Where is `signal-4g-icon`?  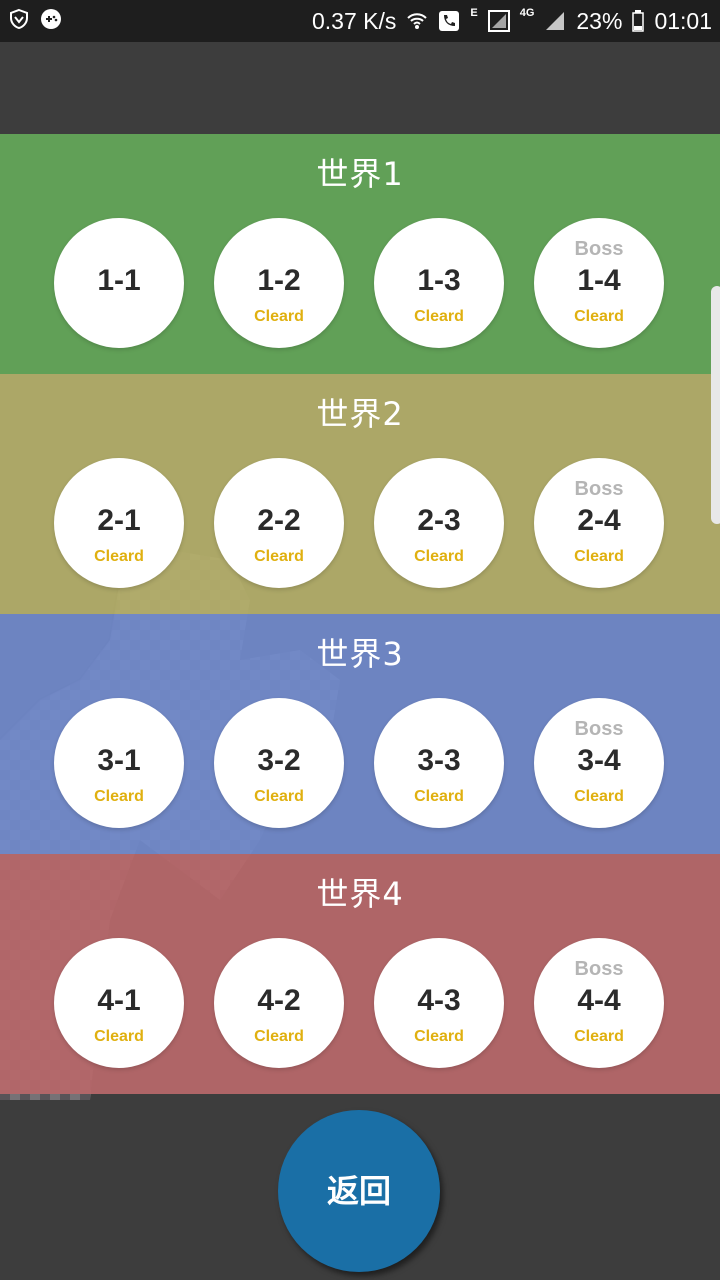
signal-4g-icon is located at coordinates (555, 21).